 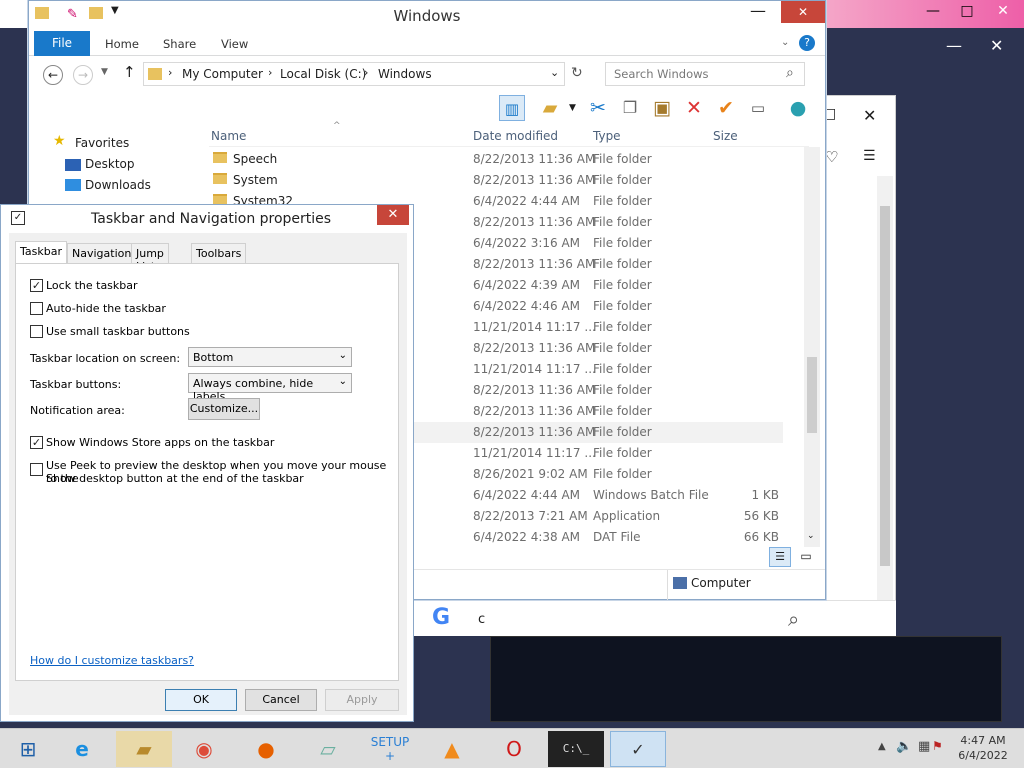 What do you see at coordinates (654, 618) in the screenshot?
I see `google-search-bar: G c ⌕` at bounding box center [654, 618].